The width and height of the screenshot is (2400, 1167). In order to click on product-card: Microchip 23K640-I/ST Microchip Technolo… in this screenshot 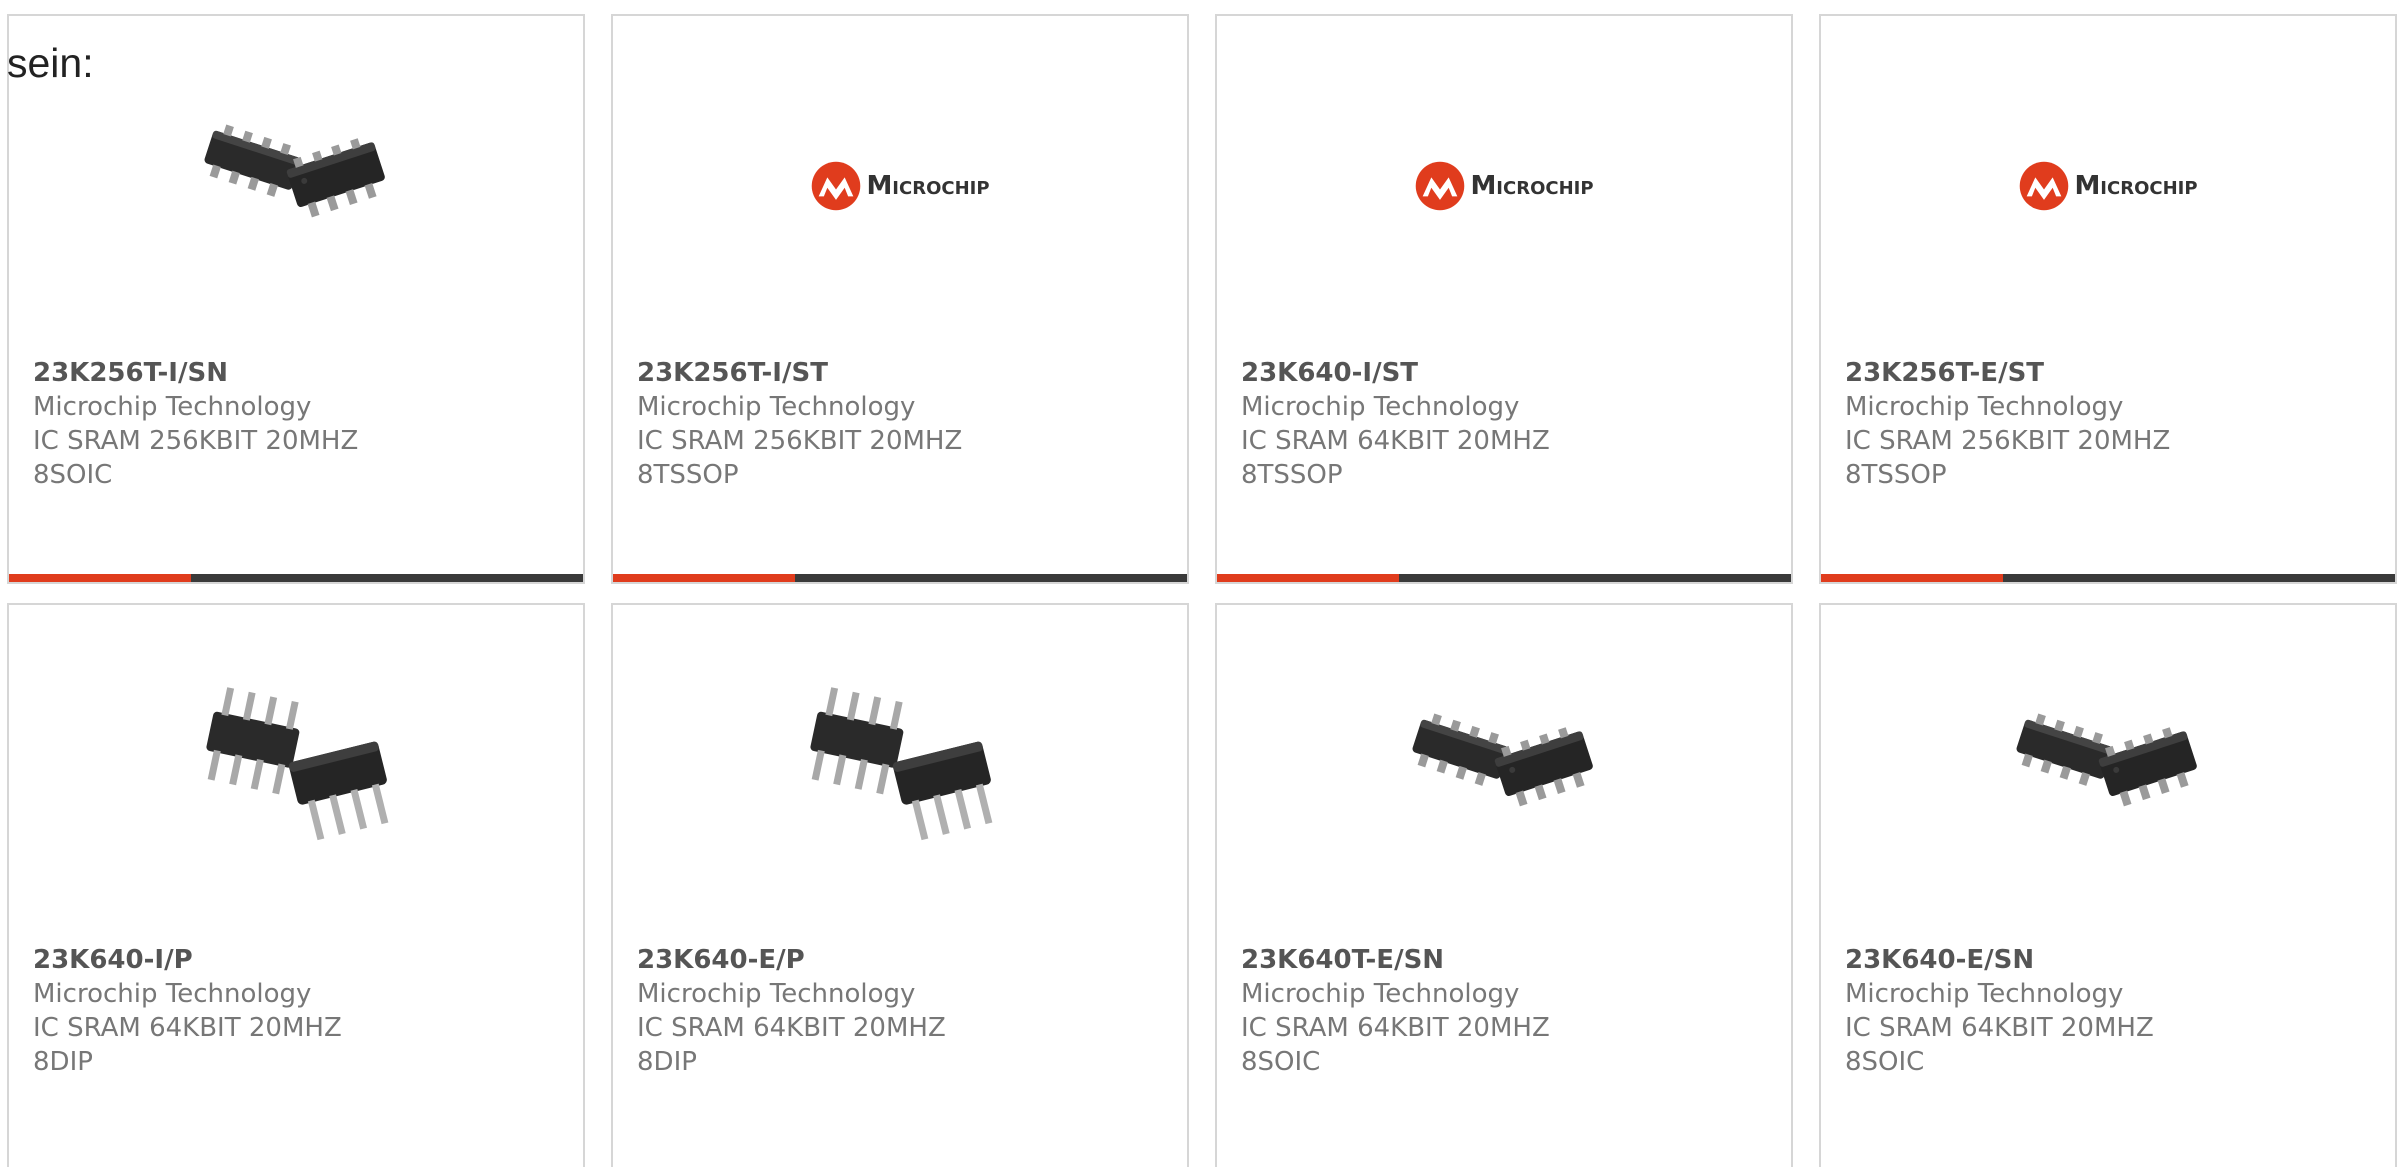, I will do `click(1504, 299)`.